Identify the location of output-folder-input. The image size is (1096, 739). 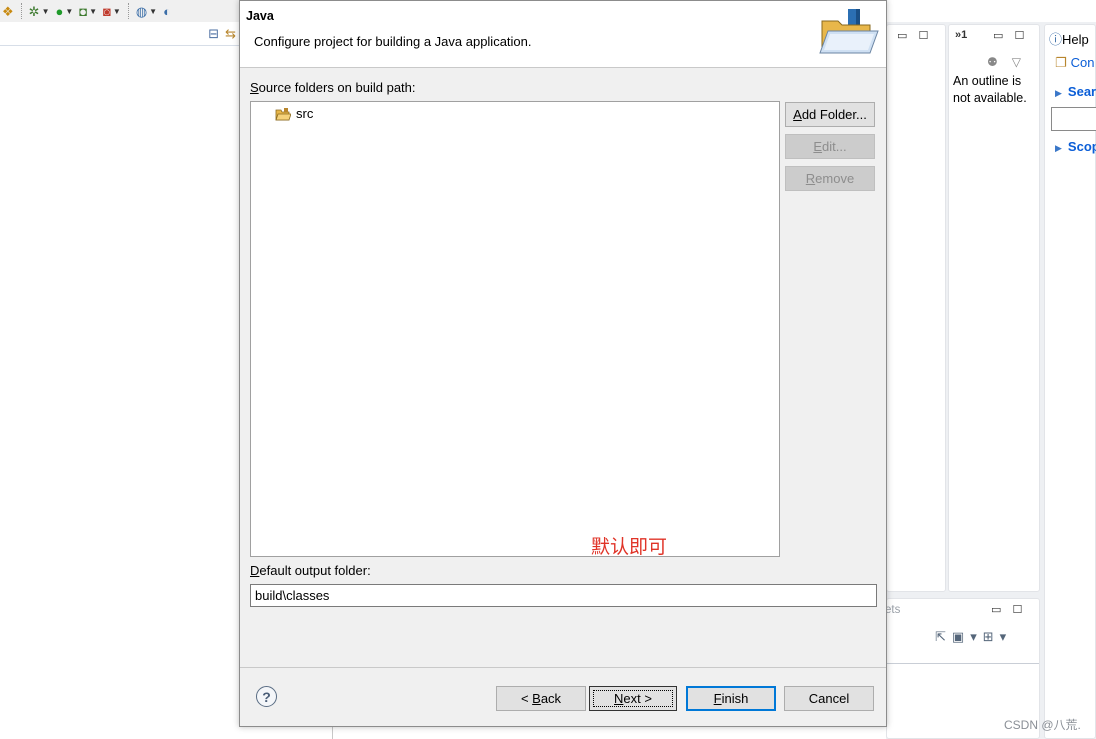
(563, 595).